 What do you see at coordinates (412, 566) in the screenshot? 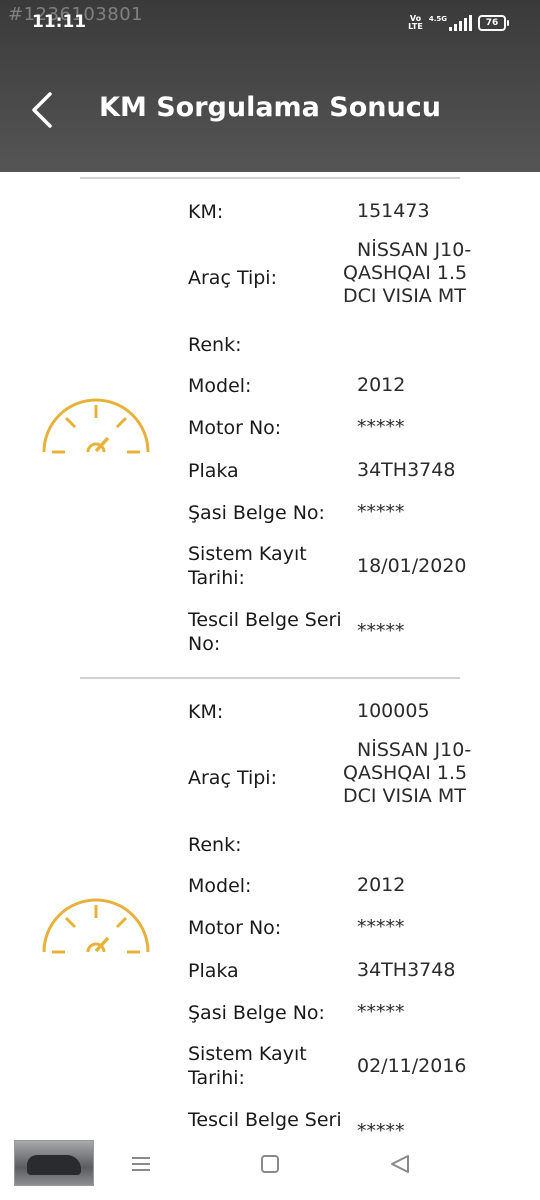
I see `reg-date-value: 18/01/2020` at bounding box center [412, 566].